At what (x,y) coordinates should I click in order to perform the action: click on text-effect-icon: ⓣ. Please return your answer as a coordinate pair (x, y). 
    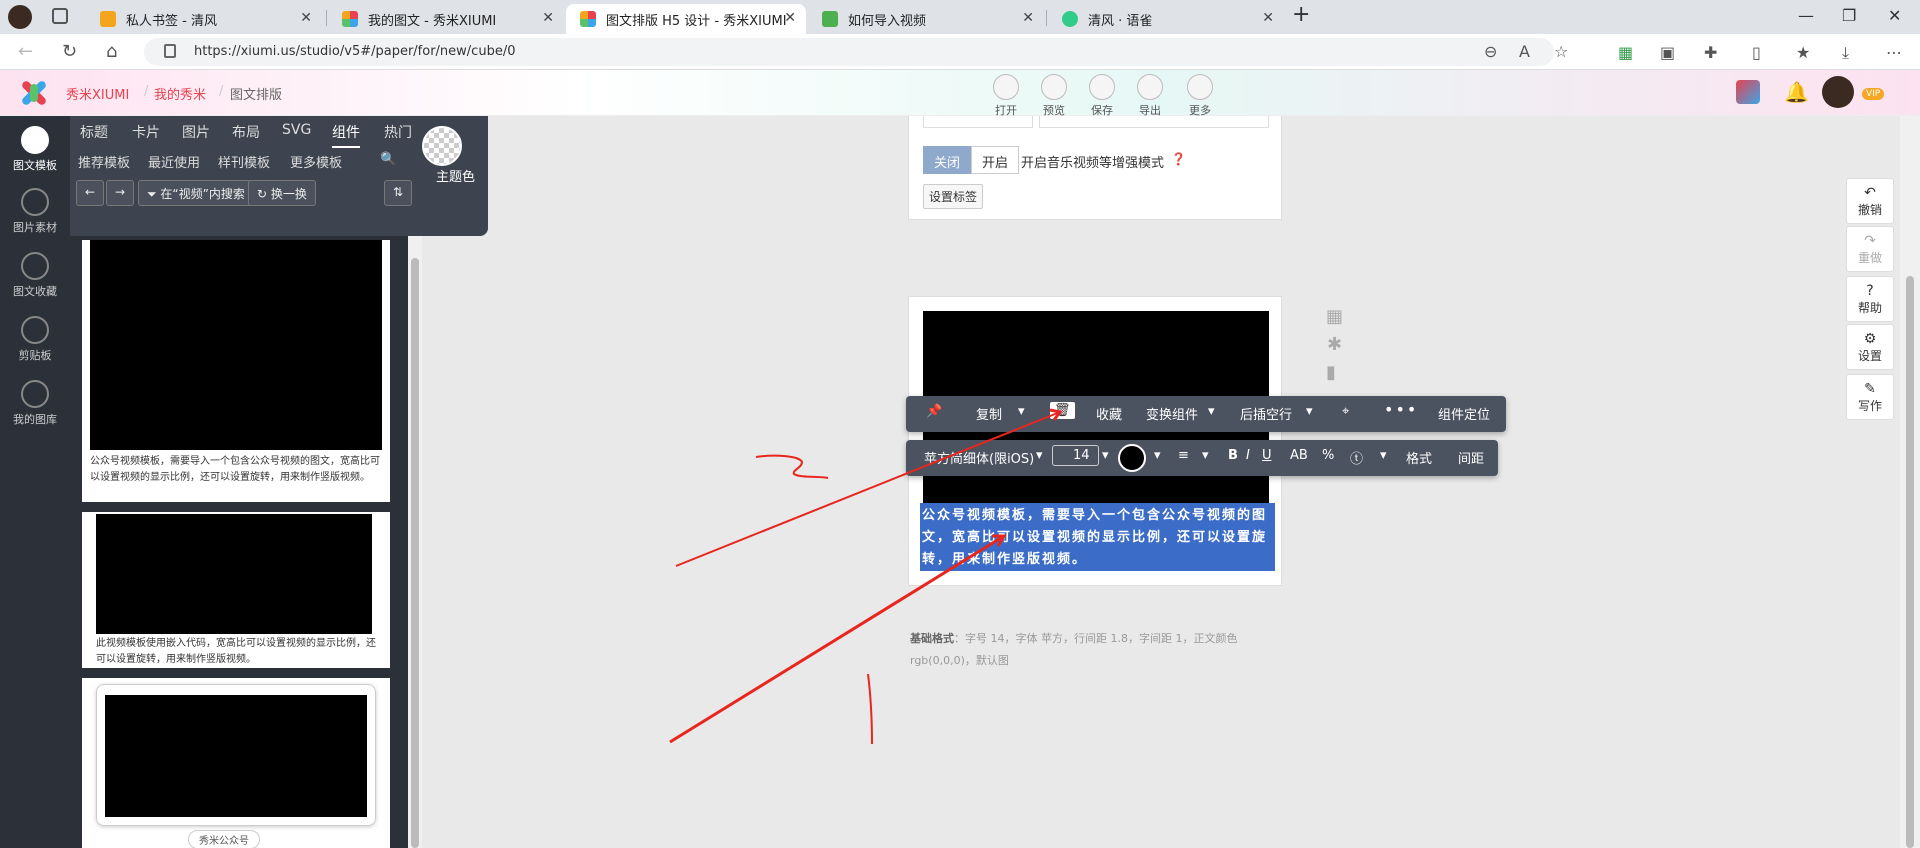
    Looking at the image, I should click on (1356, 457).